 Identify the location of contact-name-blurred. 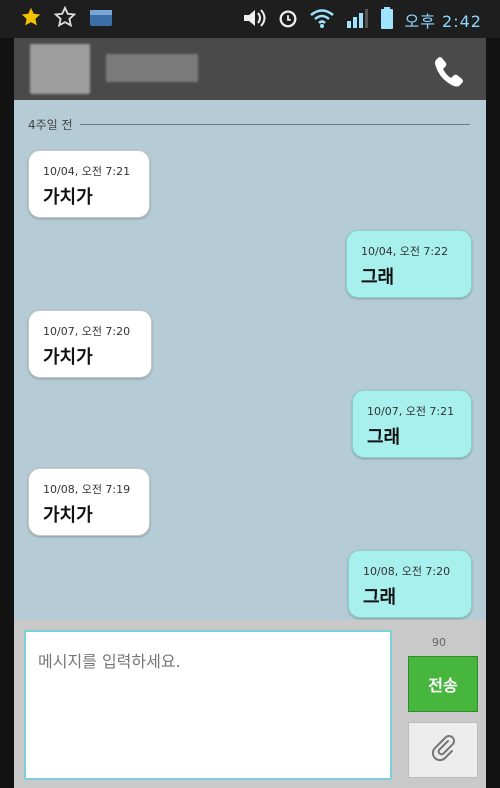
(152, 68).